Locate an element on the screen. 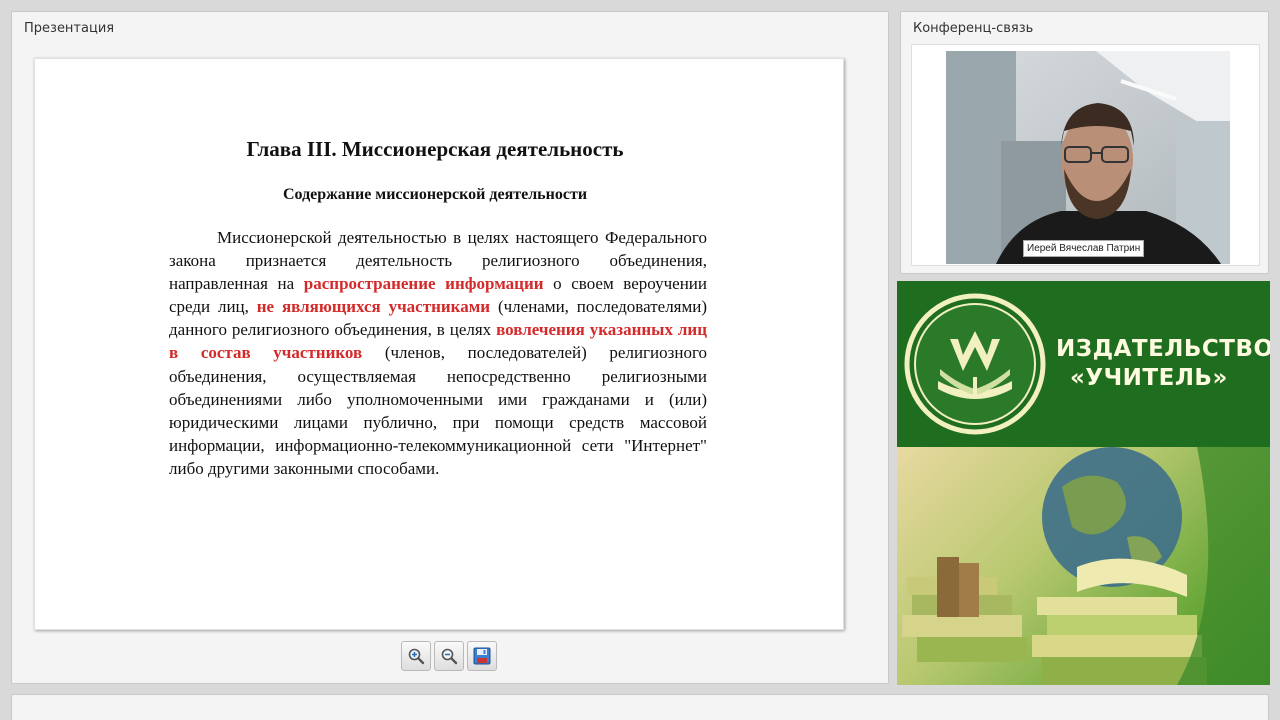  participant-video-image is located at coordinates (1088, 157).